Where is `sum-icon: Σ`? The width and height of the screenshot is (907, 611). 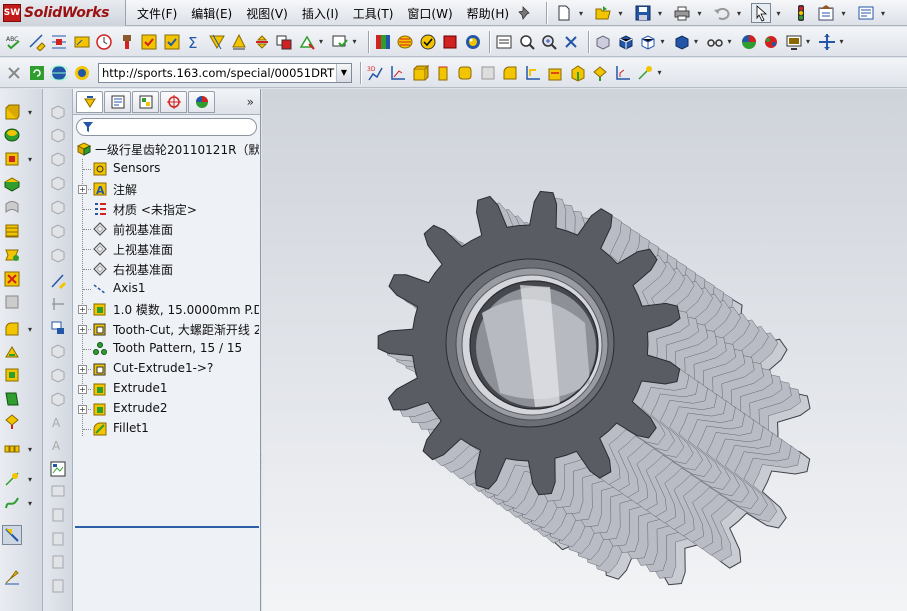 sum-icon: Σ is located at coordinates (194, 42).